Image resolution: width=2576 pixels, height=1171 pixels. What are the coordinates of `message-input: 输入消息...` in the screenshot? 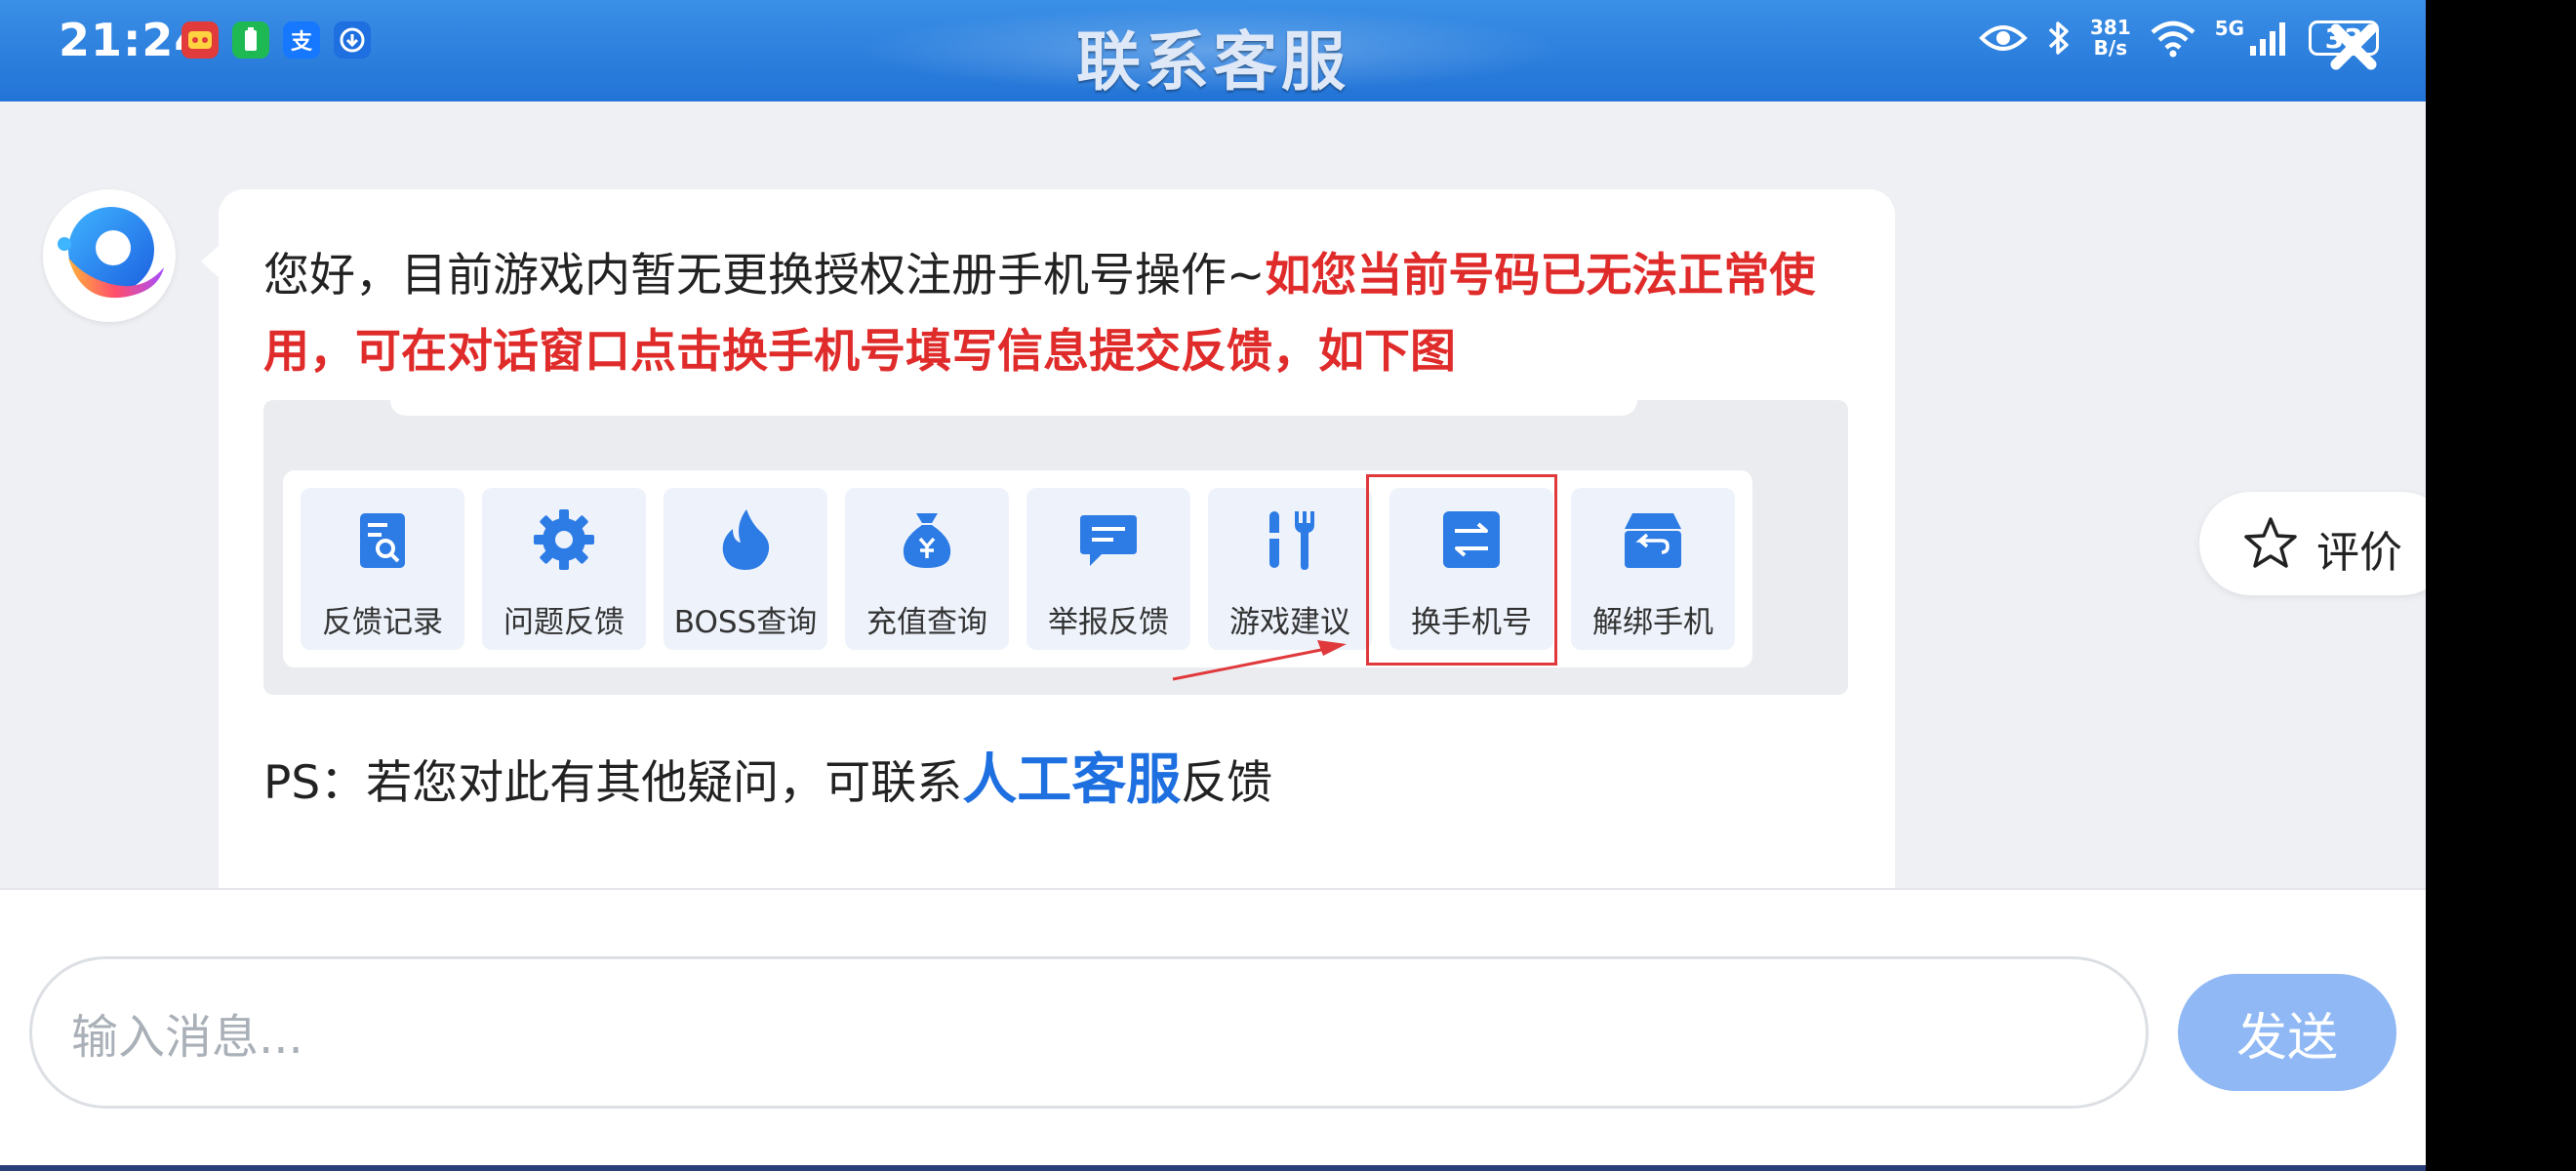 It's located at (1089, 1032).